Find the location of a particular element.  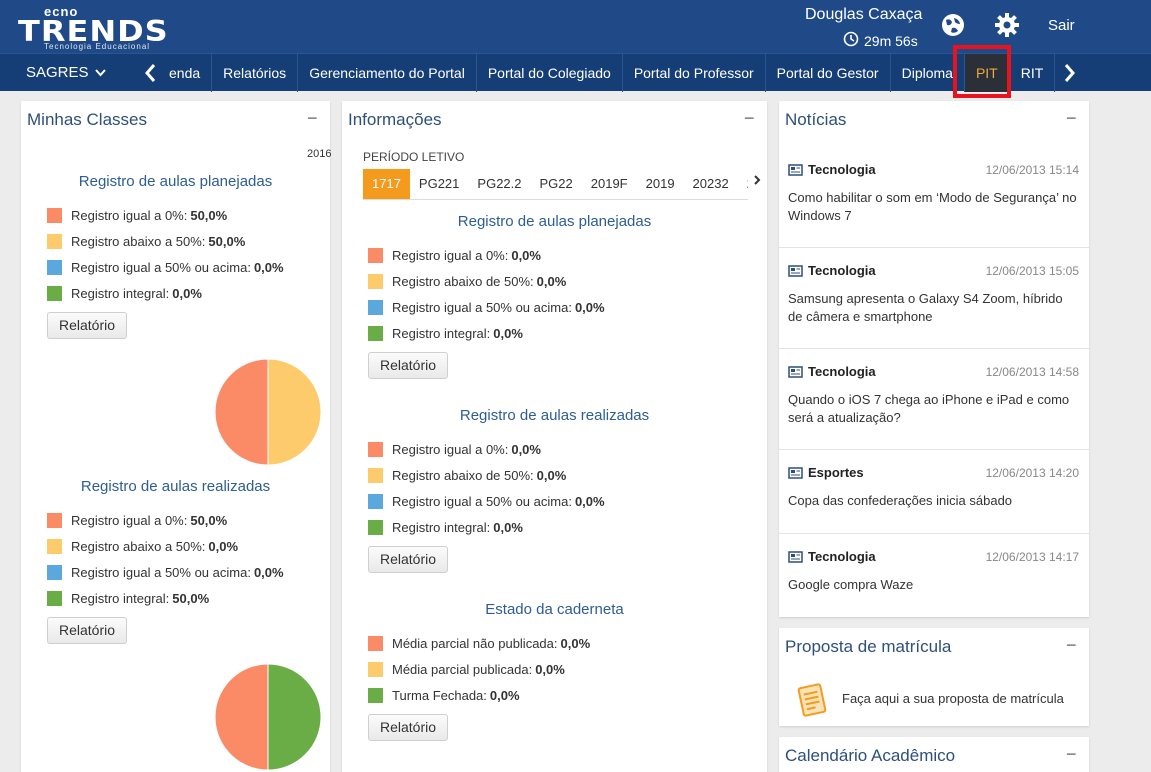

tecnotrends-logo: ecno TRENDS Tecnologia Educacional is located at coordinates (98, 27).